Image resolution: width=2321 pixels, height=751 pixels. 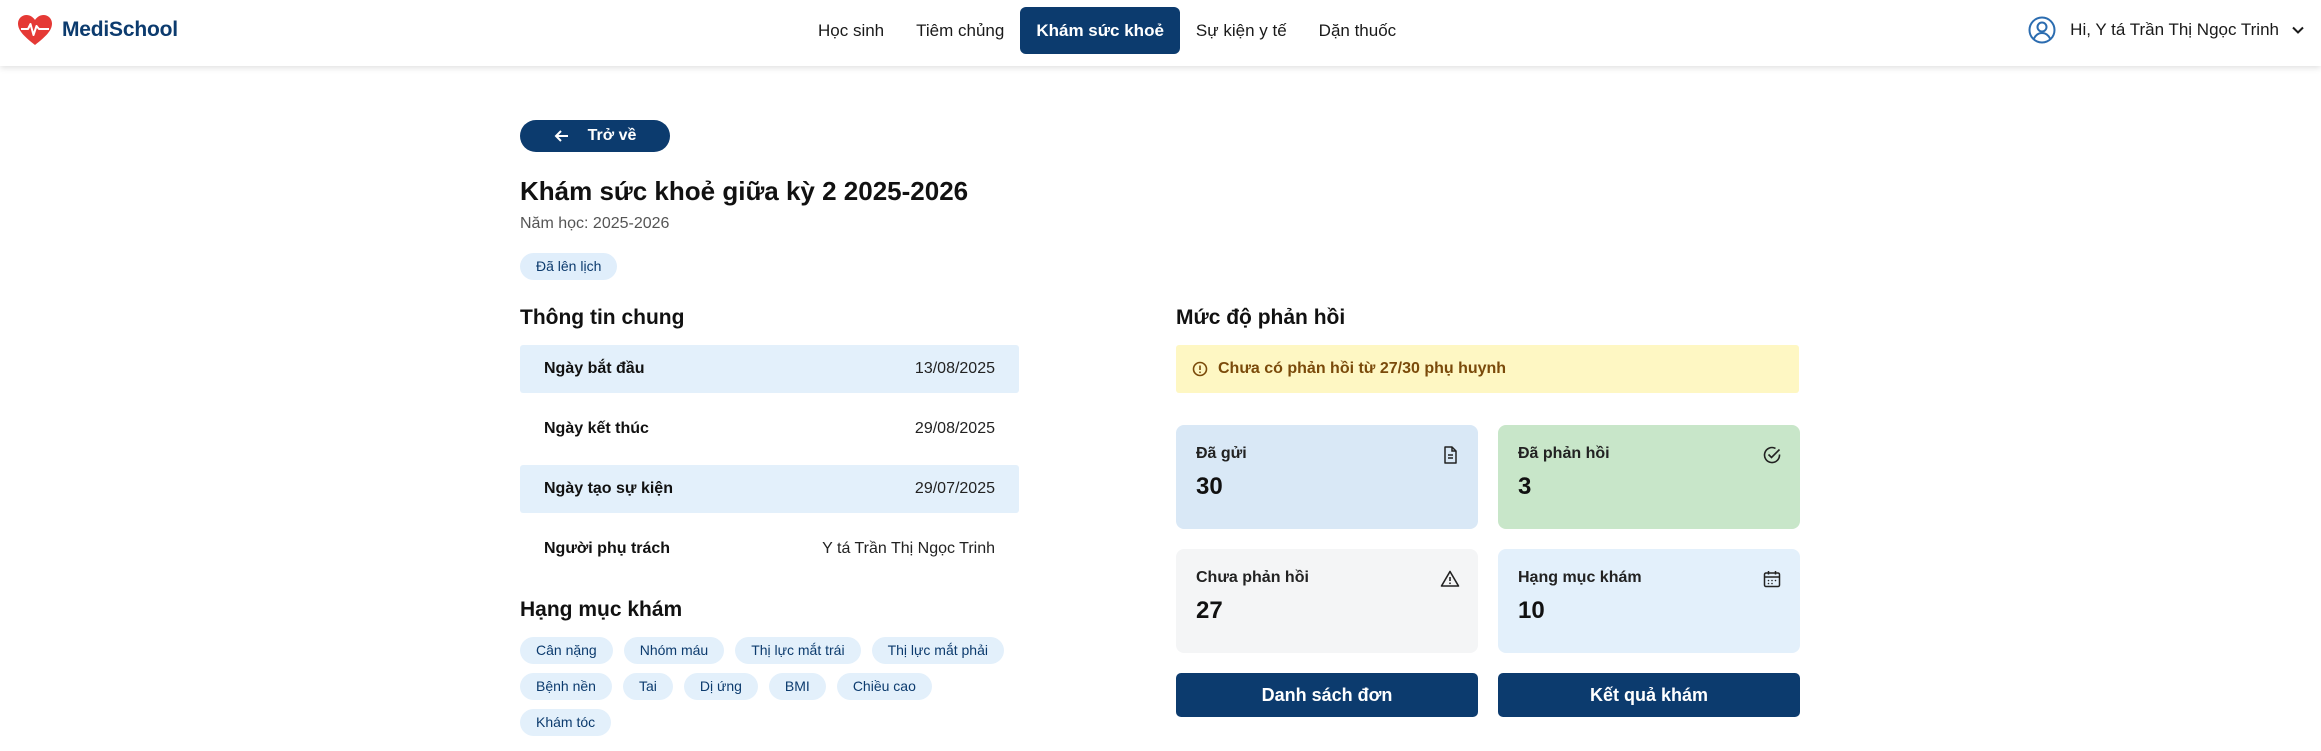 What do you see at coordinates (797, 686) in the screenshot?
I see `exam-item-tag: BMI` at bounding box center [797, 686].